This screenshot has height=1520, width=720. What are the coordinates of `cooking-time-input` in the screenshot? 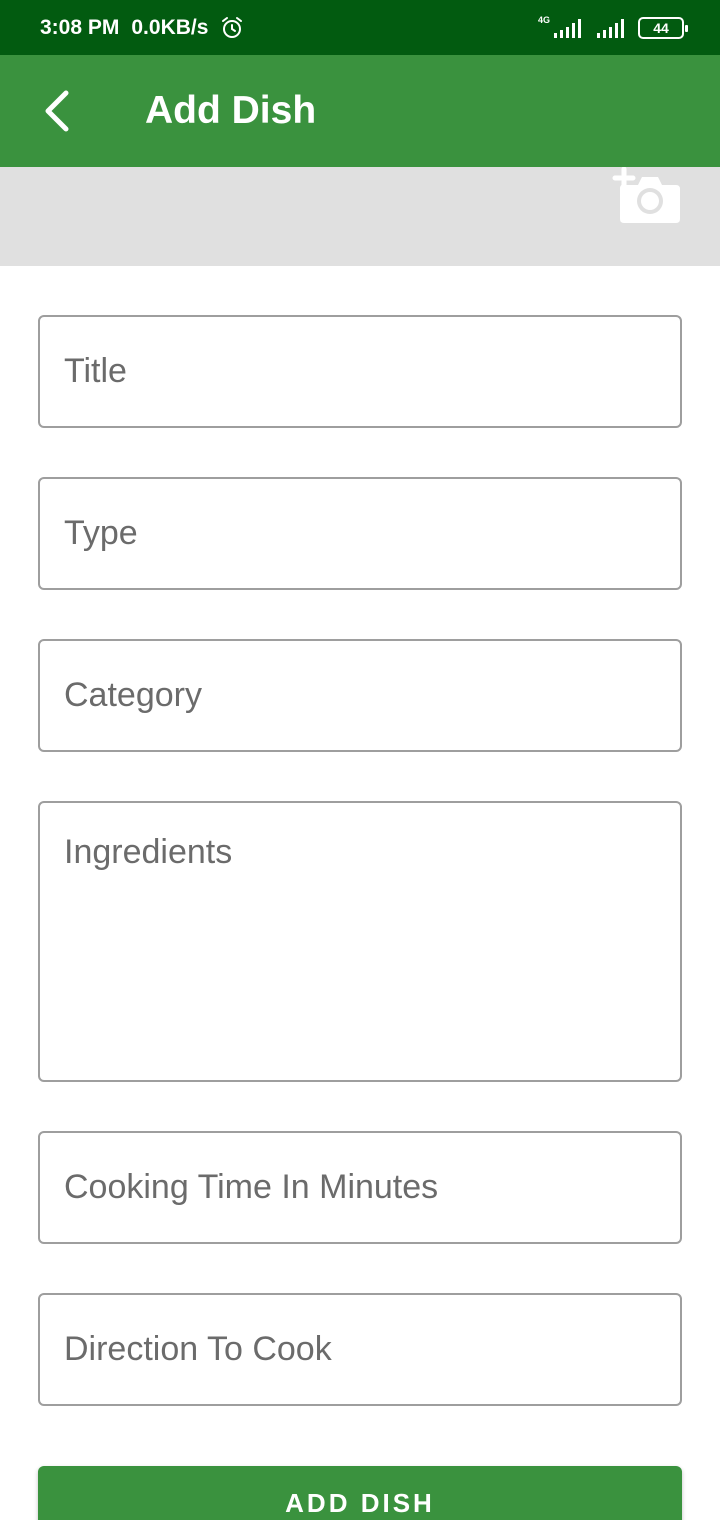 It's located at (360, 1187).